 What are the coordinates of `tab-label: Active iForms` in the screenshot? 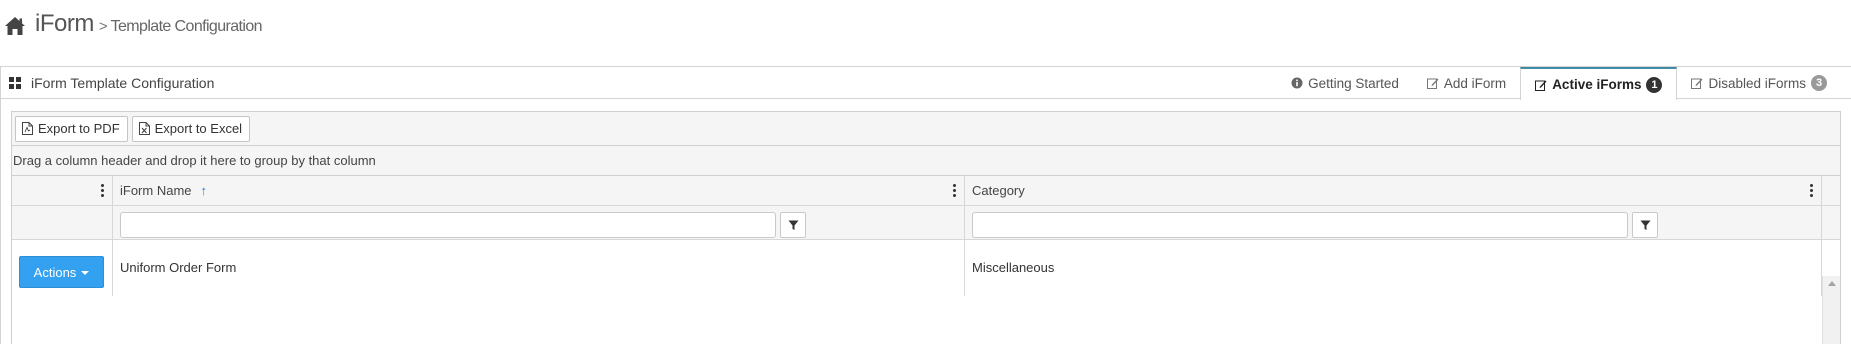 It's located at (1597, 84).